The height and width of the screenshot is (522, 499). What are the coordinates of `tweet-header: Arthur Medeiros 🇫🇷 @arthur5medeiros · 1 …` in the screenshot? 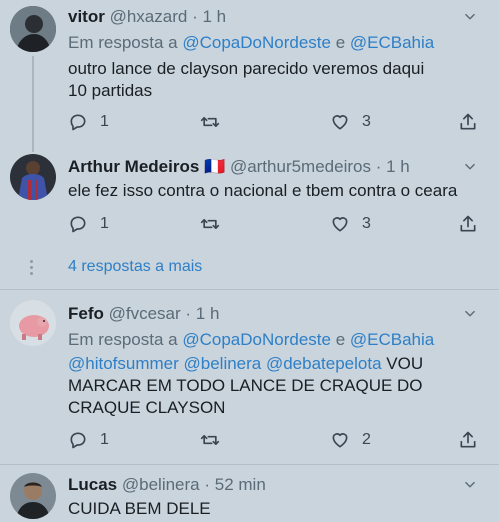 It's located at (239, 167).